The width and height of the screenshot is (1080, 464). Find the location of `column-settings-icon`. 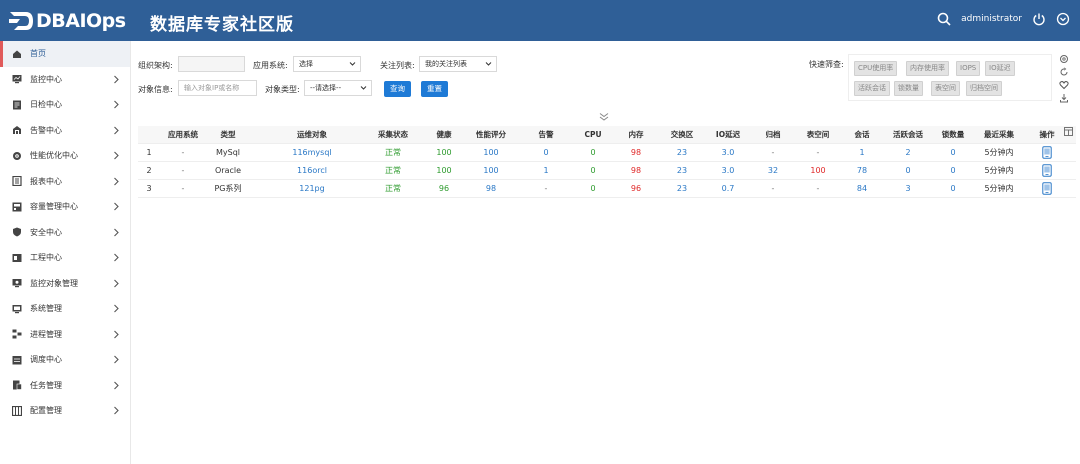

column-settings-icon is located at coordinates (1068, 131).